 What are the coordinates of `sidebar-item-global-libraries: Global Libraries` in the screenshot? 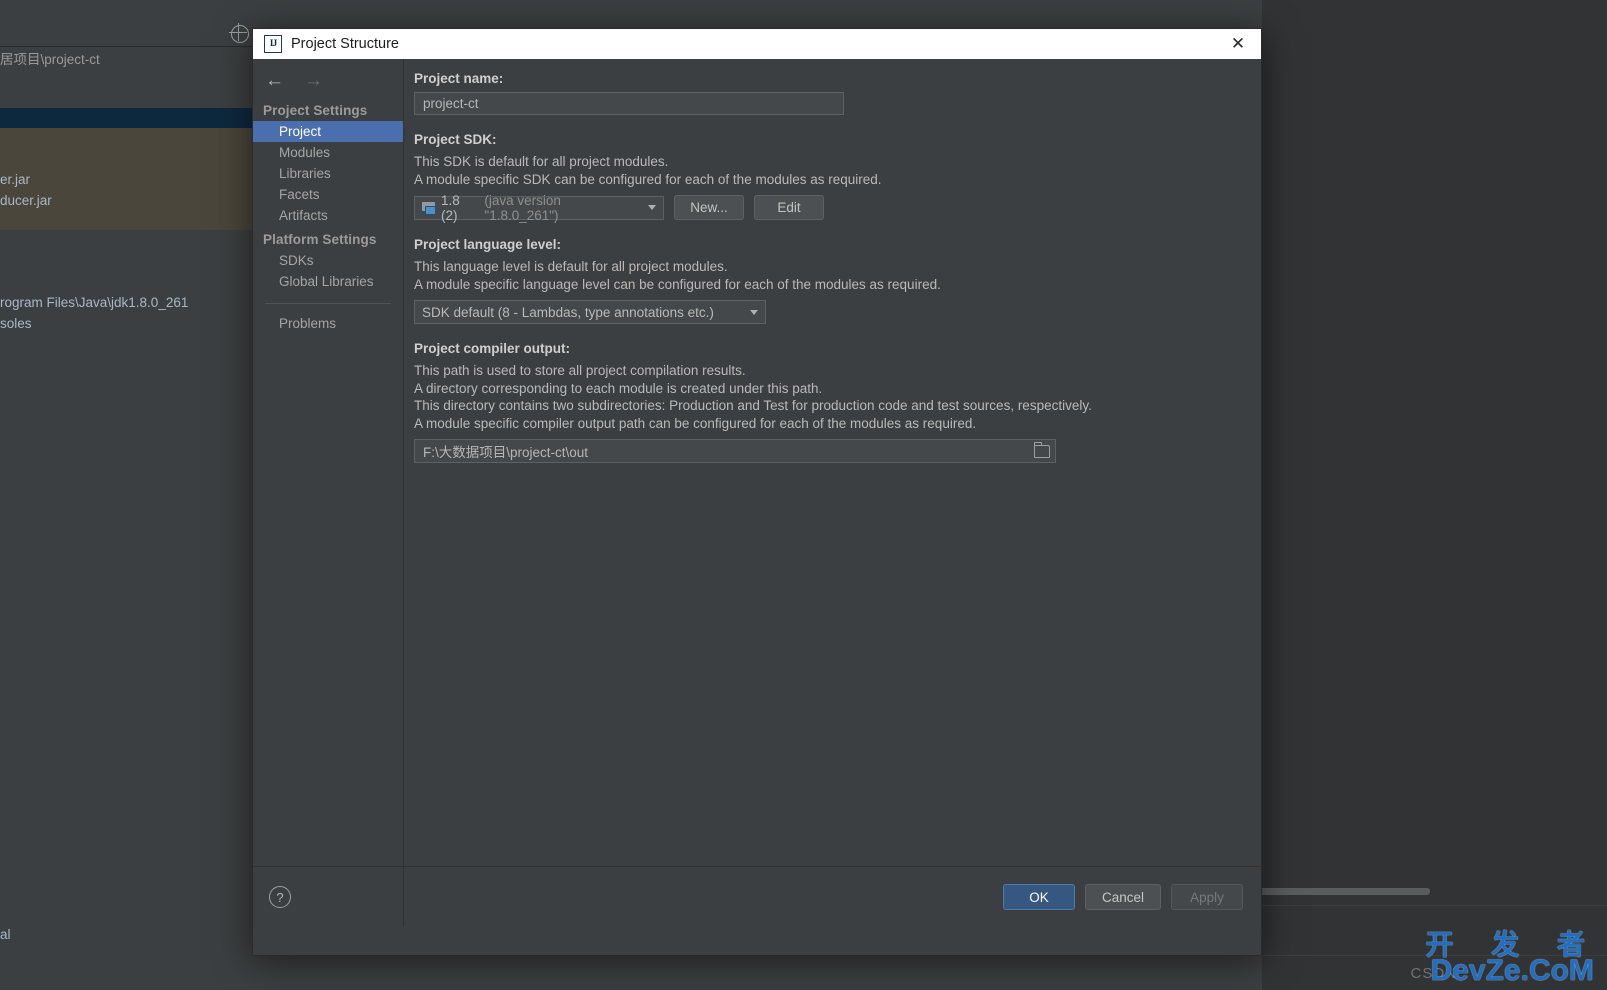 It's located at (328, 281).